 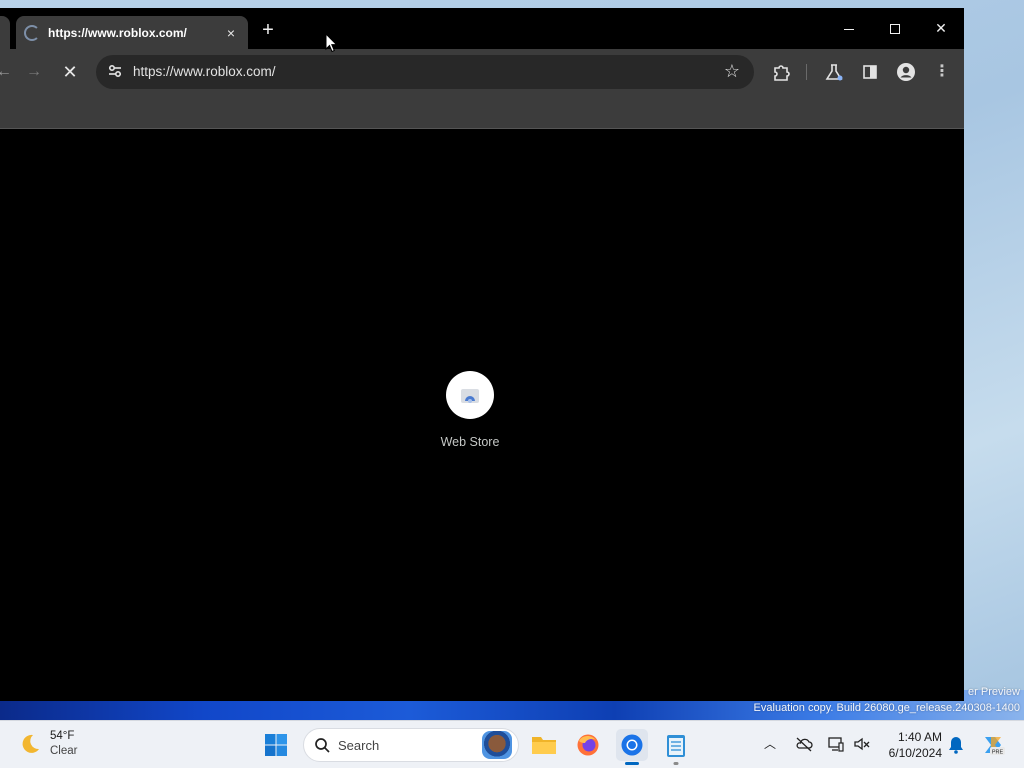 I want to click on watermark-line-1: er Preview, so click(x=994, y=692).